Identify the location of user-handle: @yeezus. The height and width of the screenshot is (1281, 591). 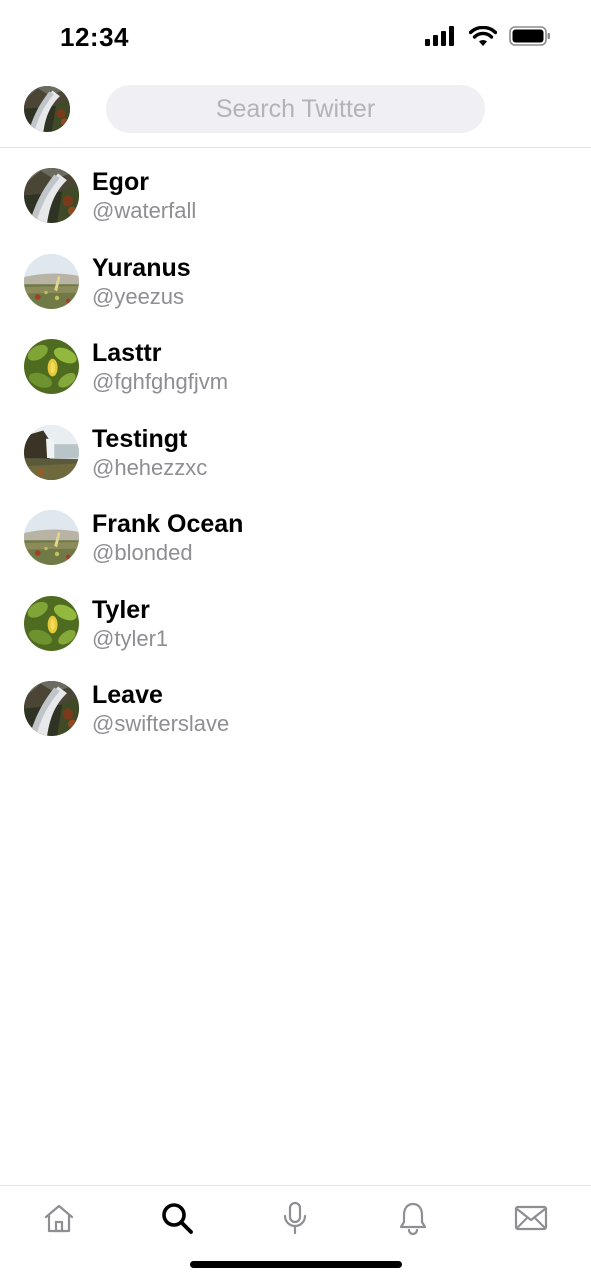
(138, 296).